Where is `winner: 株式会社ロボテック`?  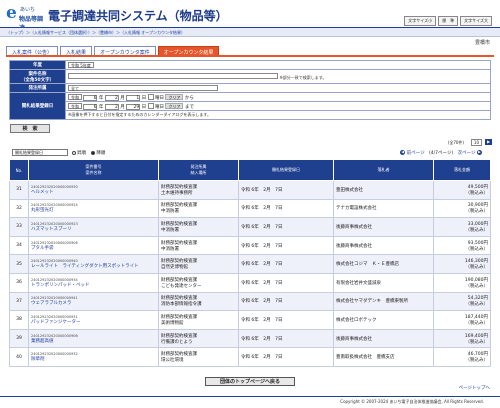 winner: 株式会社ロボテック is located at coordinates (383, 320).